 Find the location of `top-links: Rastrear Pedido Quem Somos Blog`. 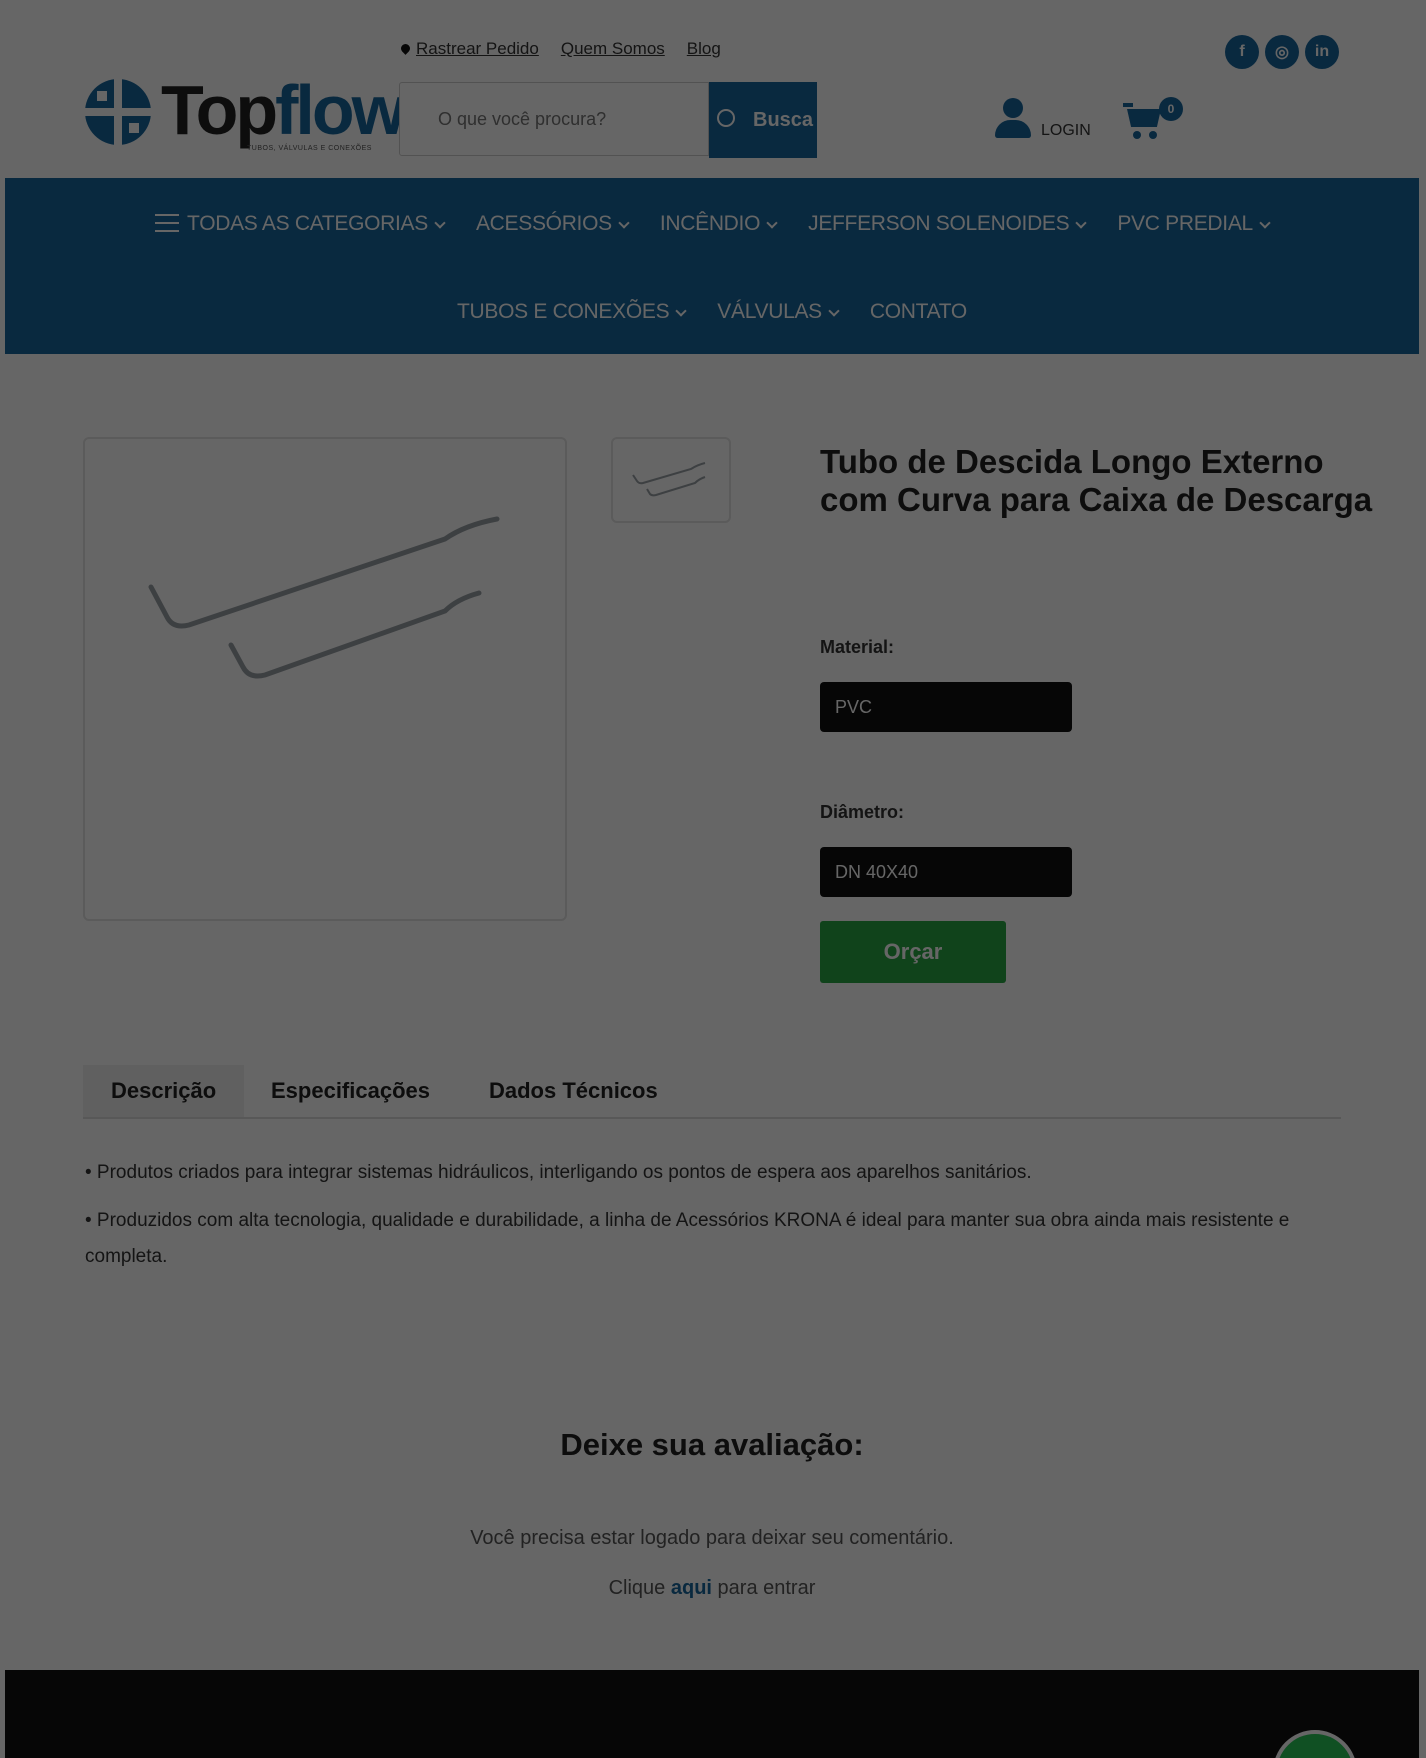

top-links: Rastrear Pedido Quem Somos Blog is located at coordinates (571, 49).